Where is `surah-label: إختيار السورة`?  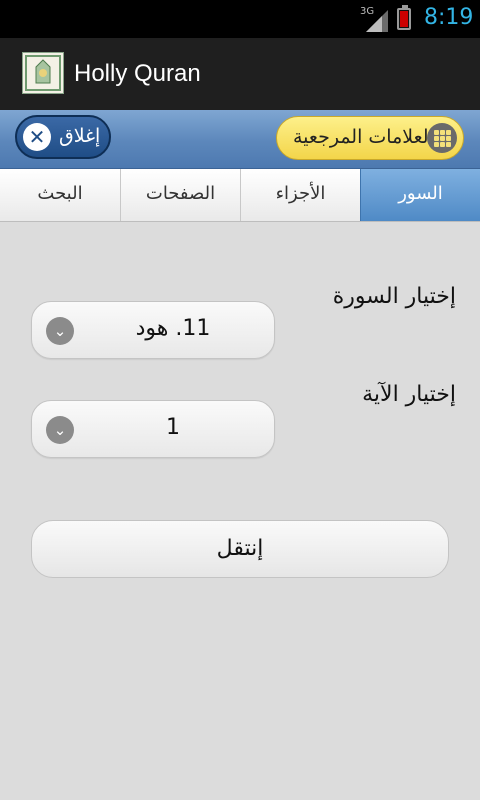 surah-label: إختيار السورة is located at coordinates (394, 296).